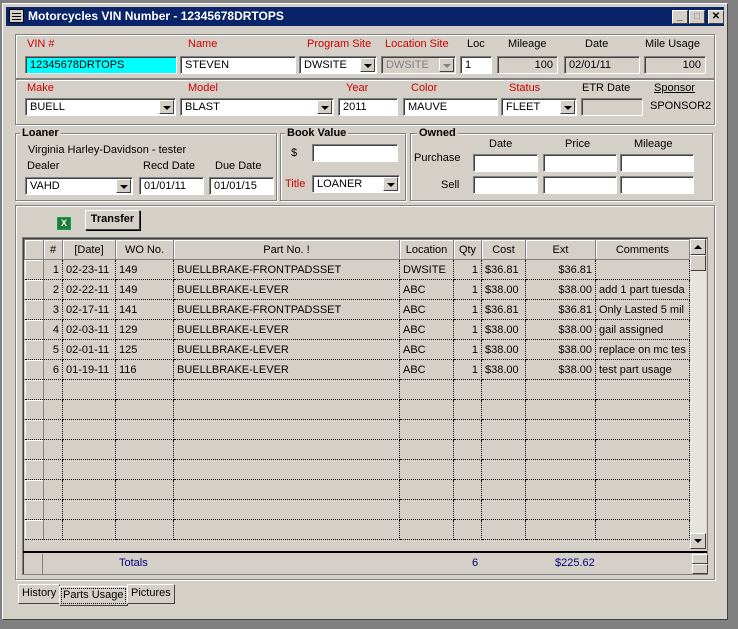 This screenshot has height=629, width=738. What do you see at coordinates (89, 249) in the screenshot?
I see `column-header: [Date]` at bounding box center [89, 249].